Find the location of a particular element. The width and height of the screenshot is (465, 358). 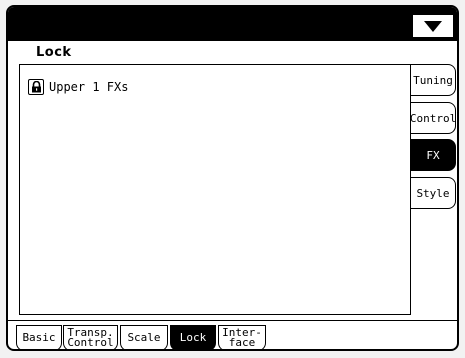

tab-style-label: Style is located at coordinates (433, 193).